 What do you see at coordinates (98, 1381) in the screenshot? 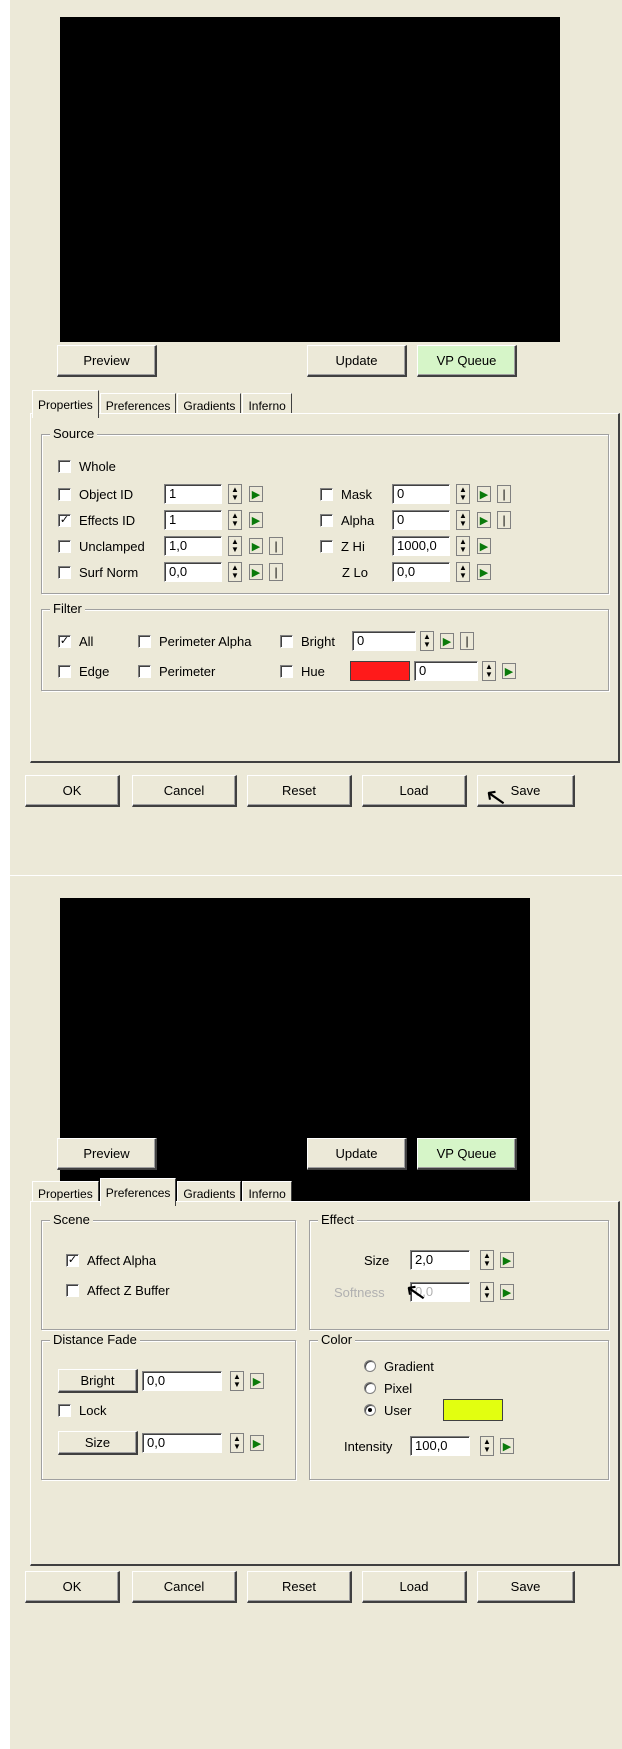
I see `bright-button: Bright` at bounding box center [98, 1381].